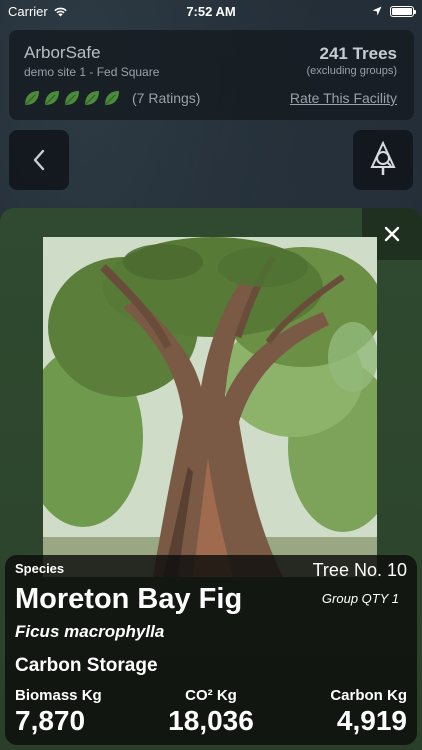 This screenshot has width=422, height=750. What do you see at coordinates (360, 598) in the screenshot?
I see `group-quantity: Group QTY 1` at bounding box center [360, 598].